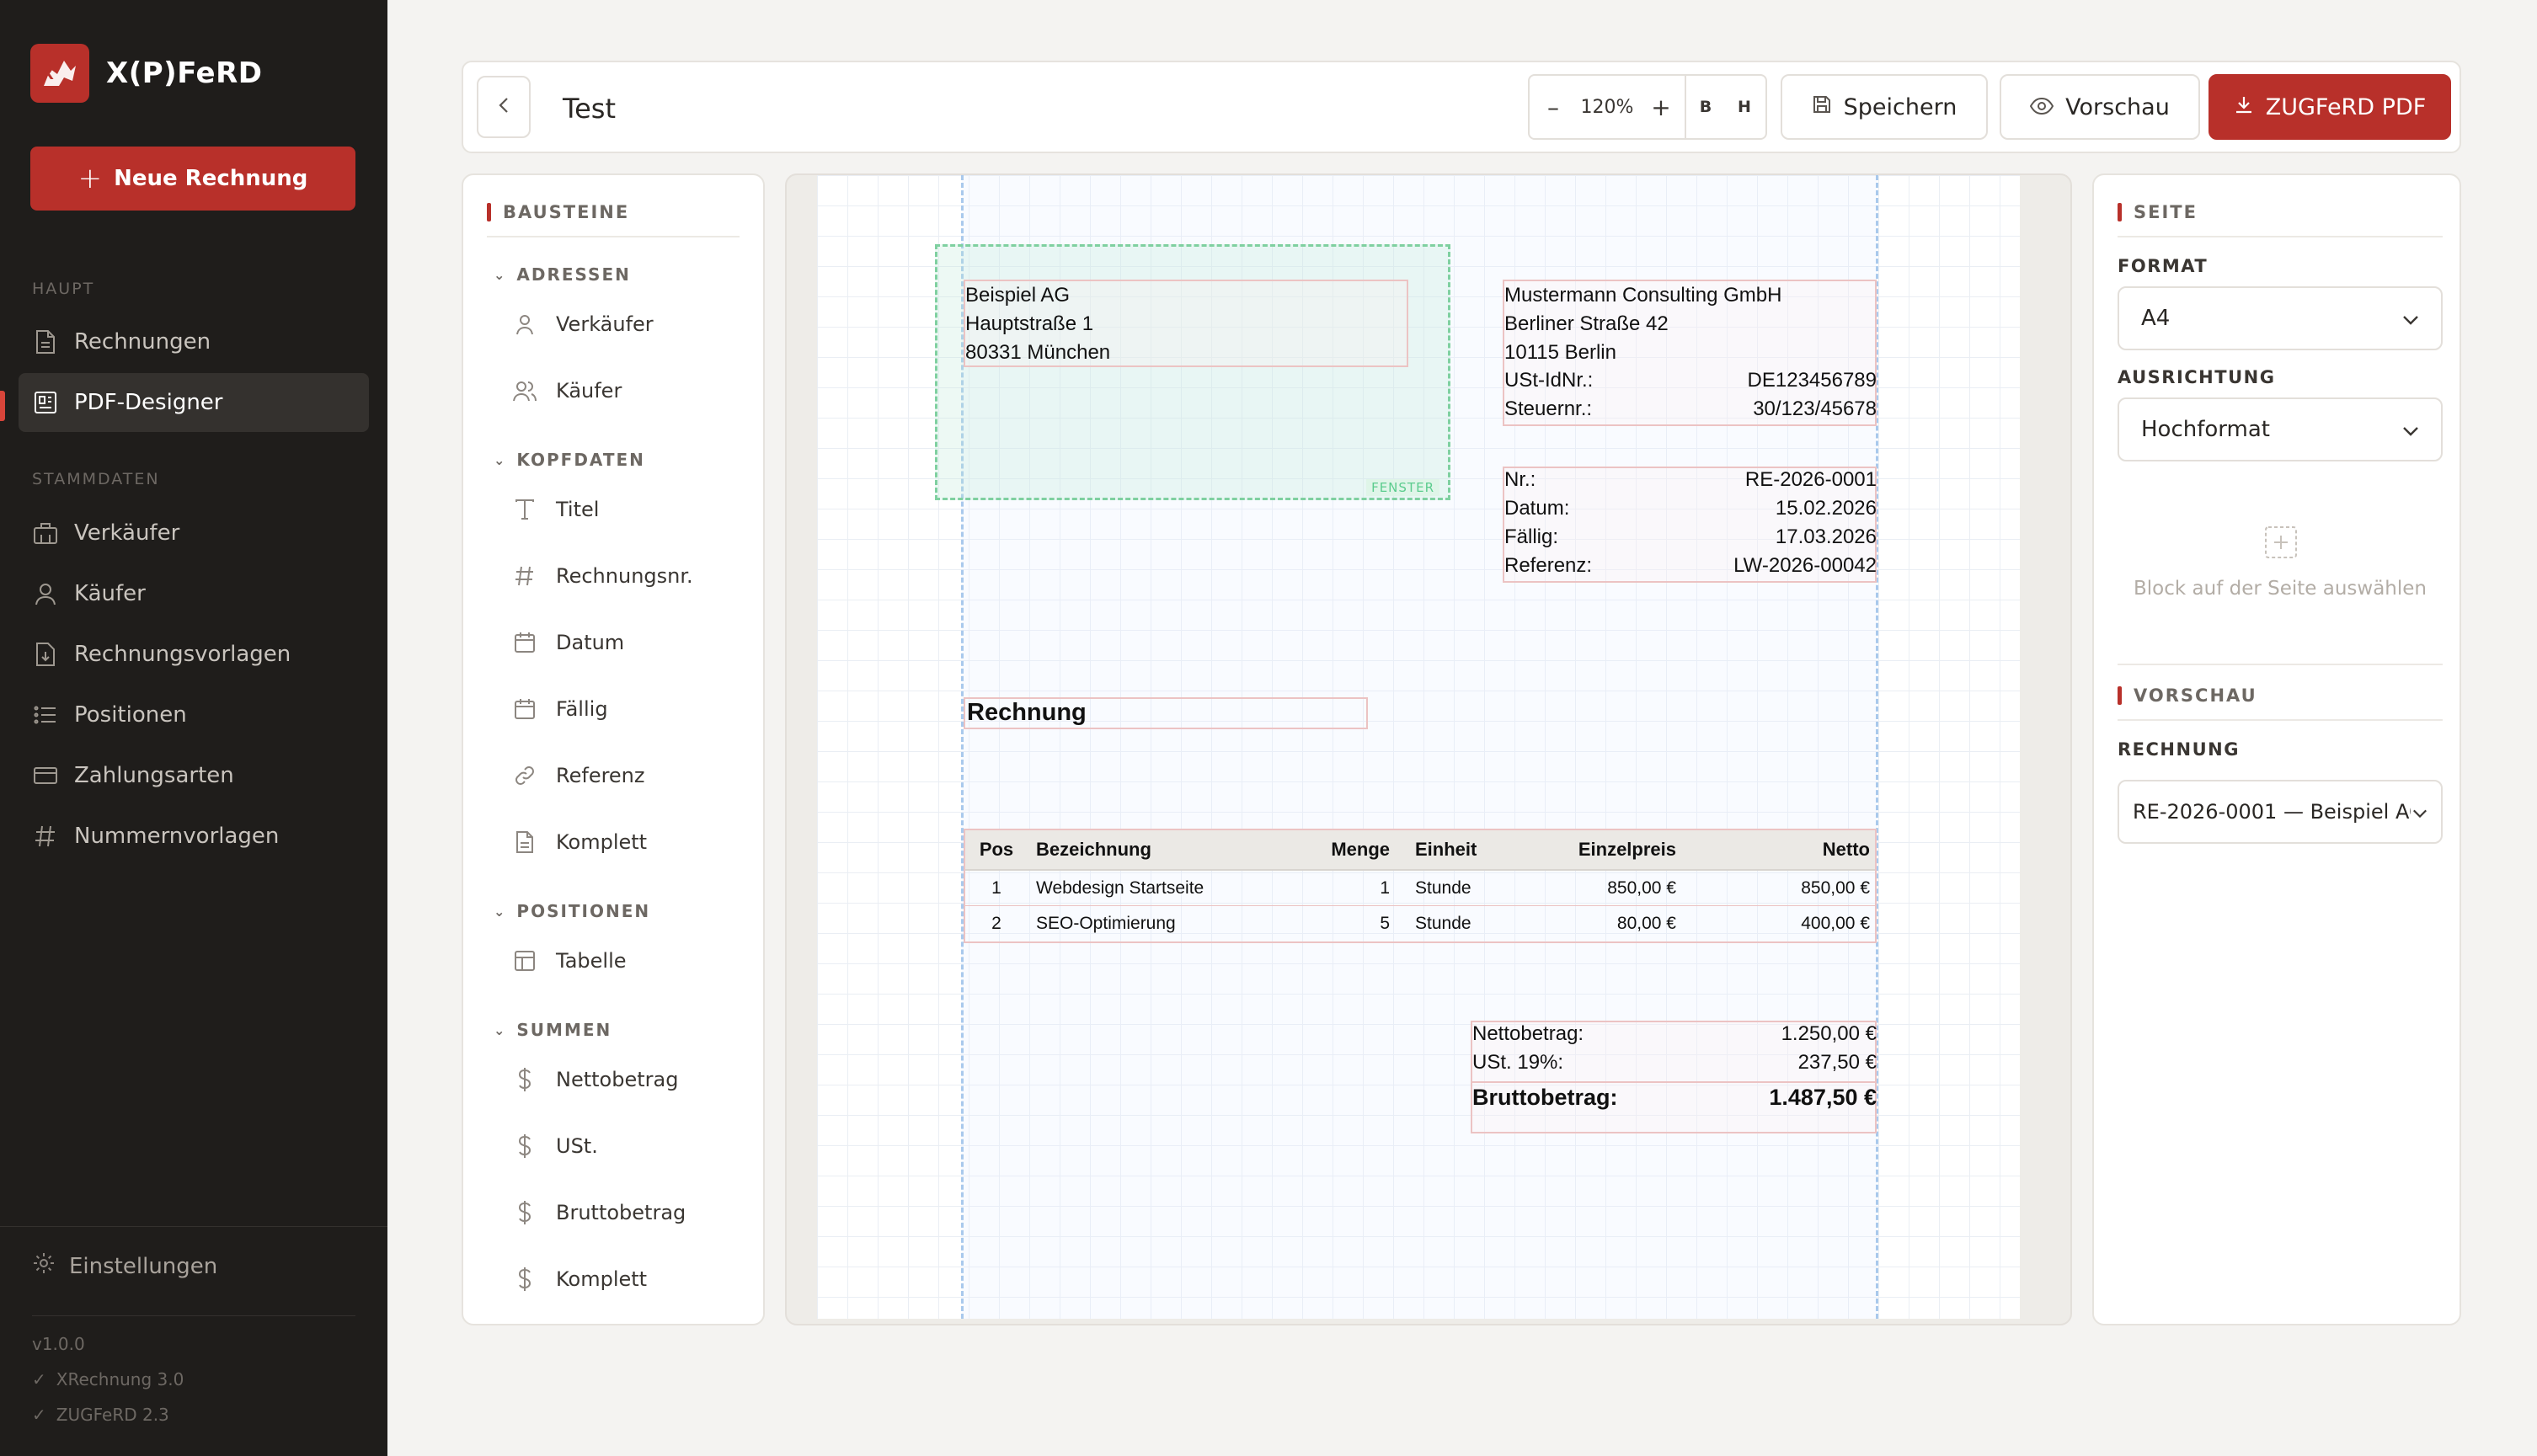 The height and width of the screenshot is (1456, 2537). What do you see at coordinates (2118, 106) in the screenshot?
I see `preview-label: Vorschau` at bounding box center [2118, 106].